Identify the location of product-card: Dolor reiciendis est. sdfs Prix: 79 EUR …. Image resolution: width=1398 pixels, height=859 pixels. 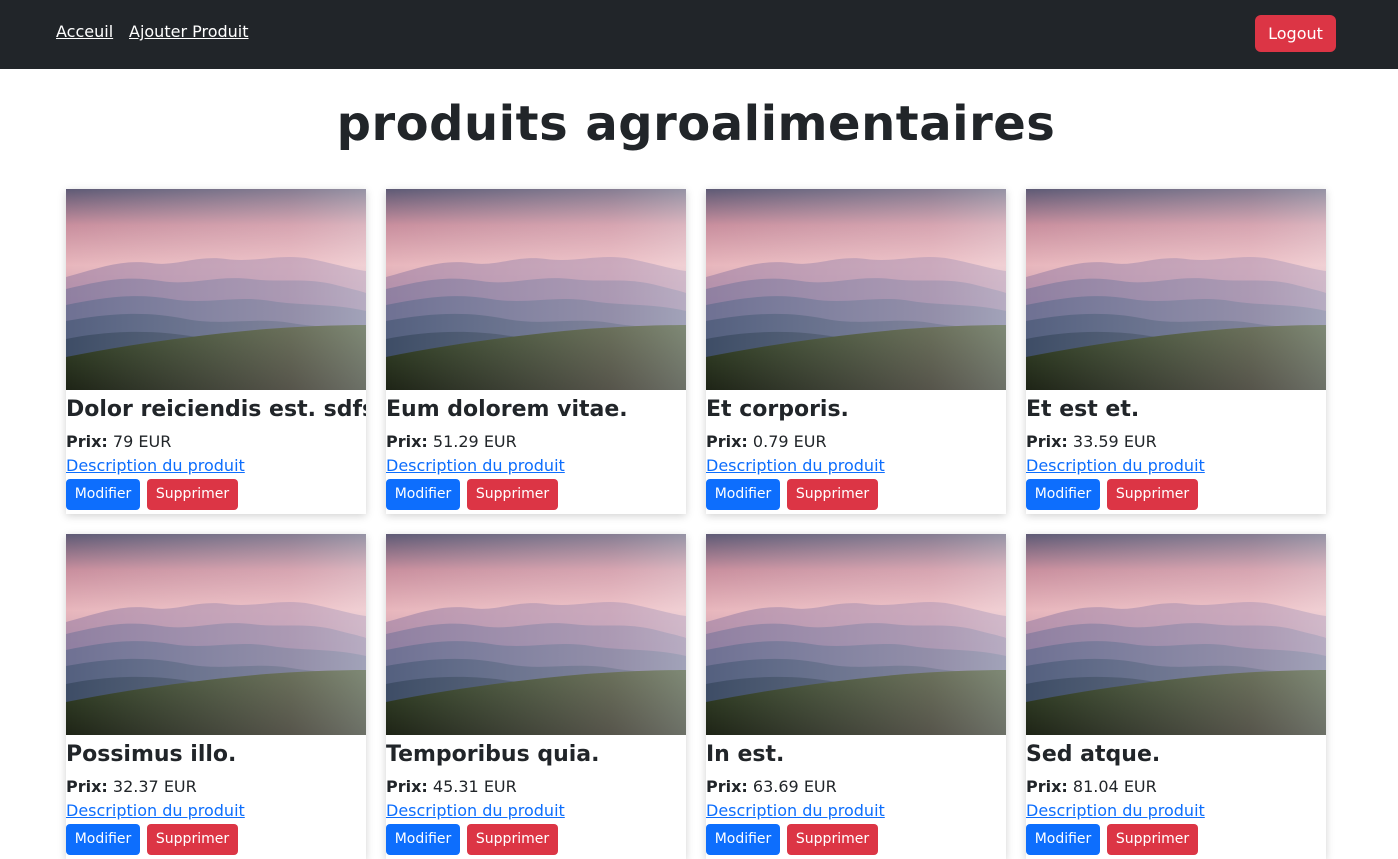
(216, 351).